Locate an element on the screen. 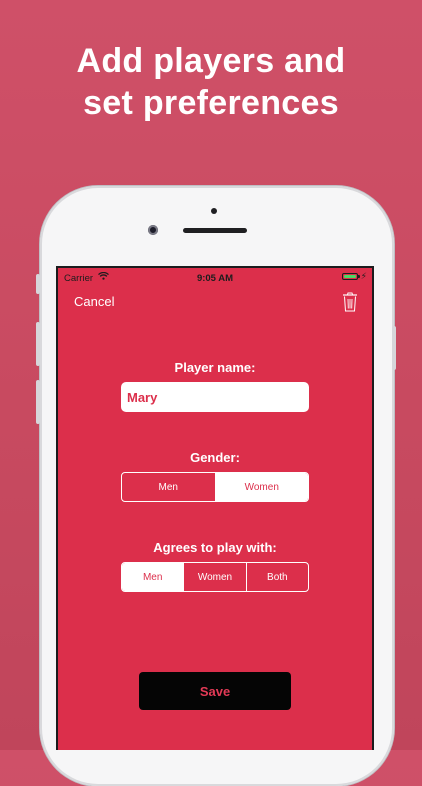 This screenshot has width=422, height=786. player-name-input is located at coordinates (215, 397).